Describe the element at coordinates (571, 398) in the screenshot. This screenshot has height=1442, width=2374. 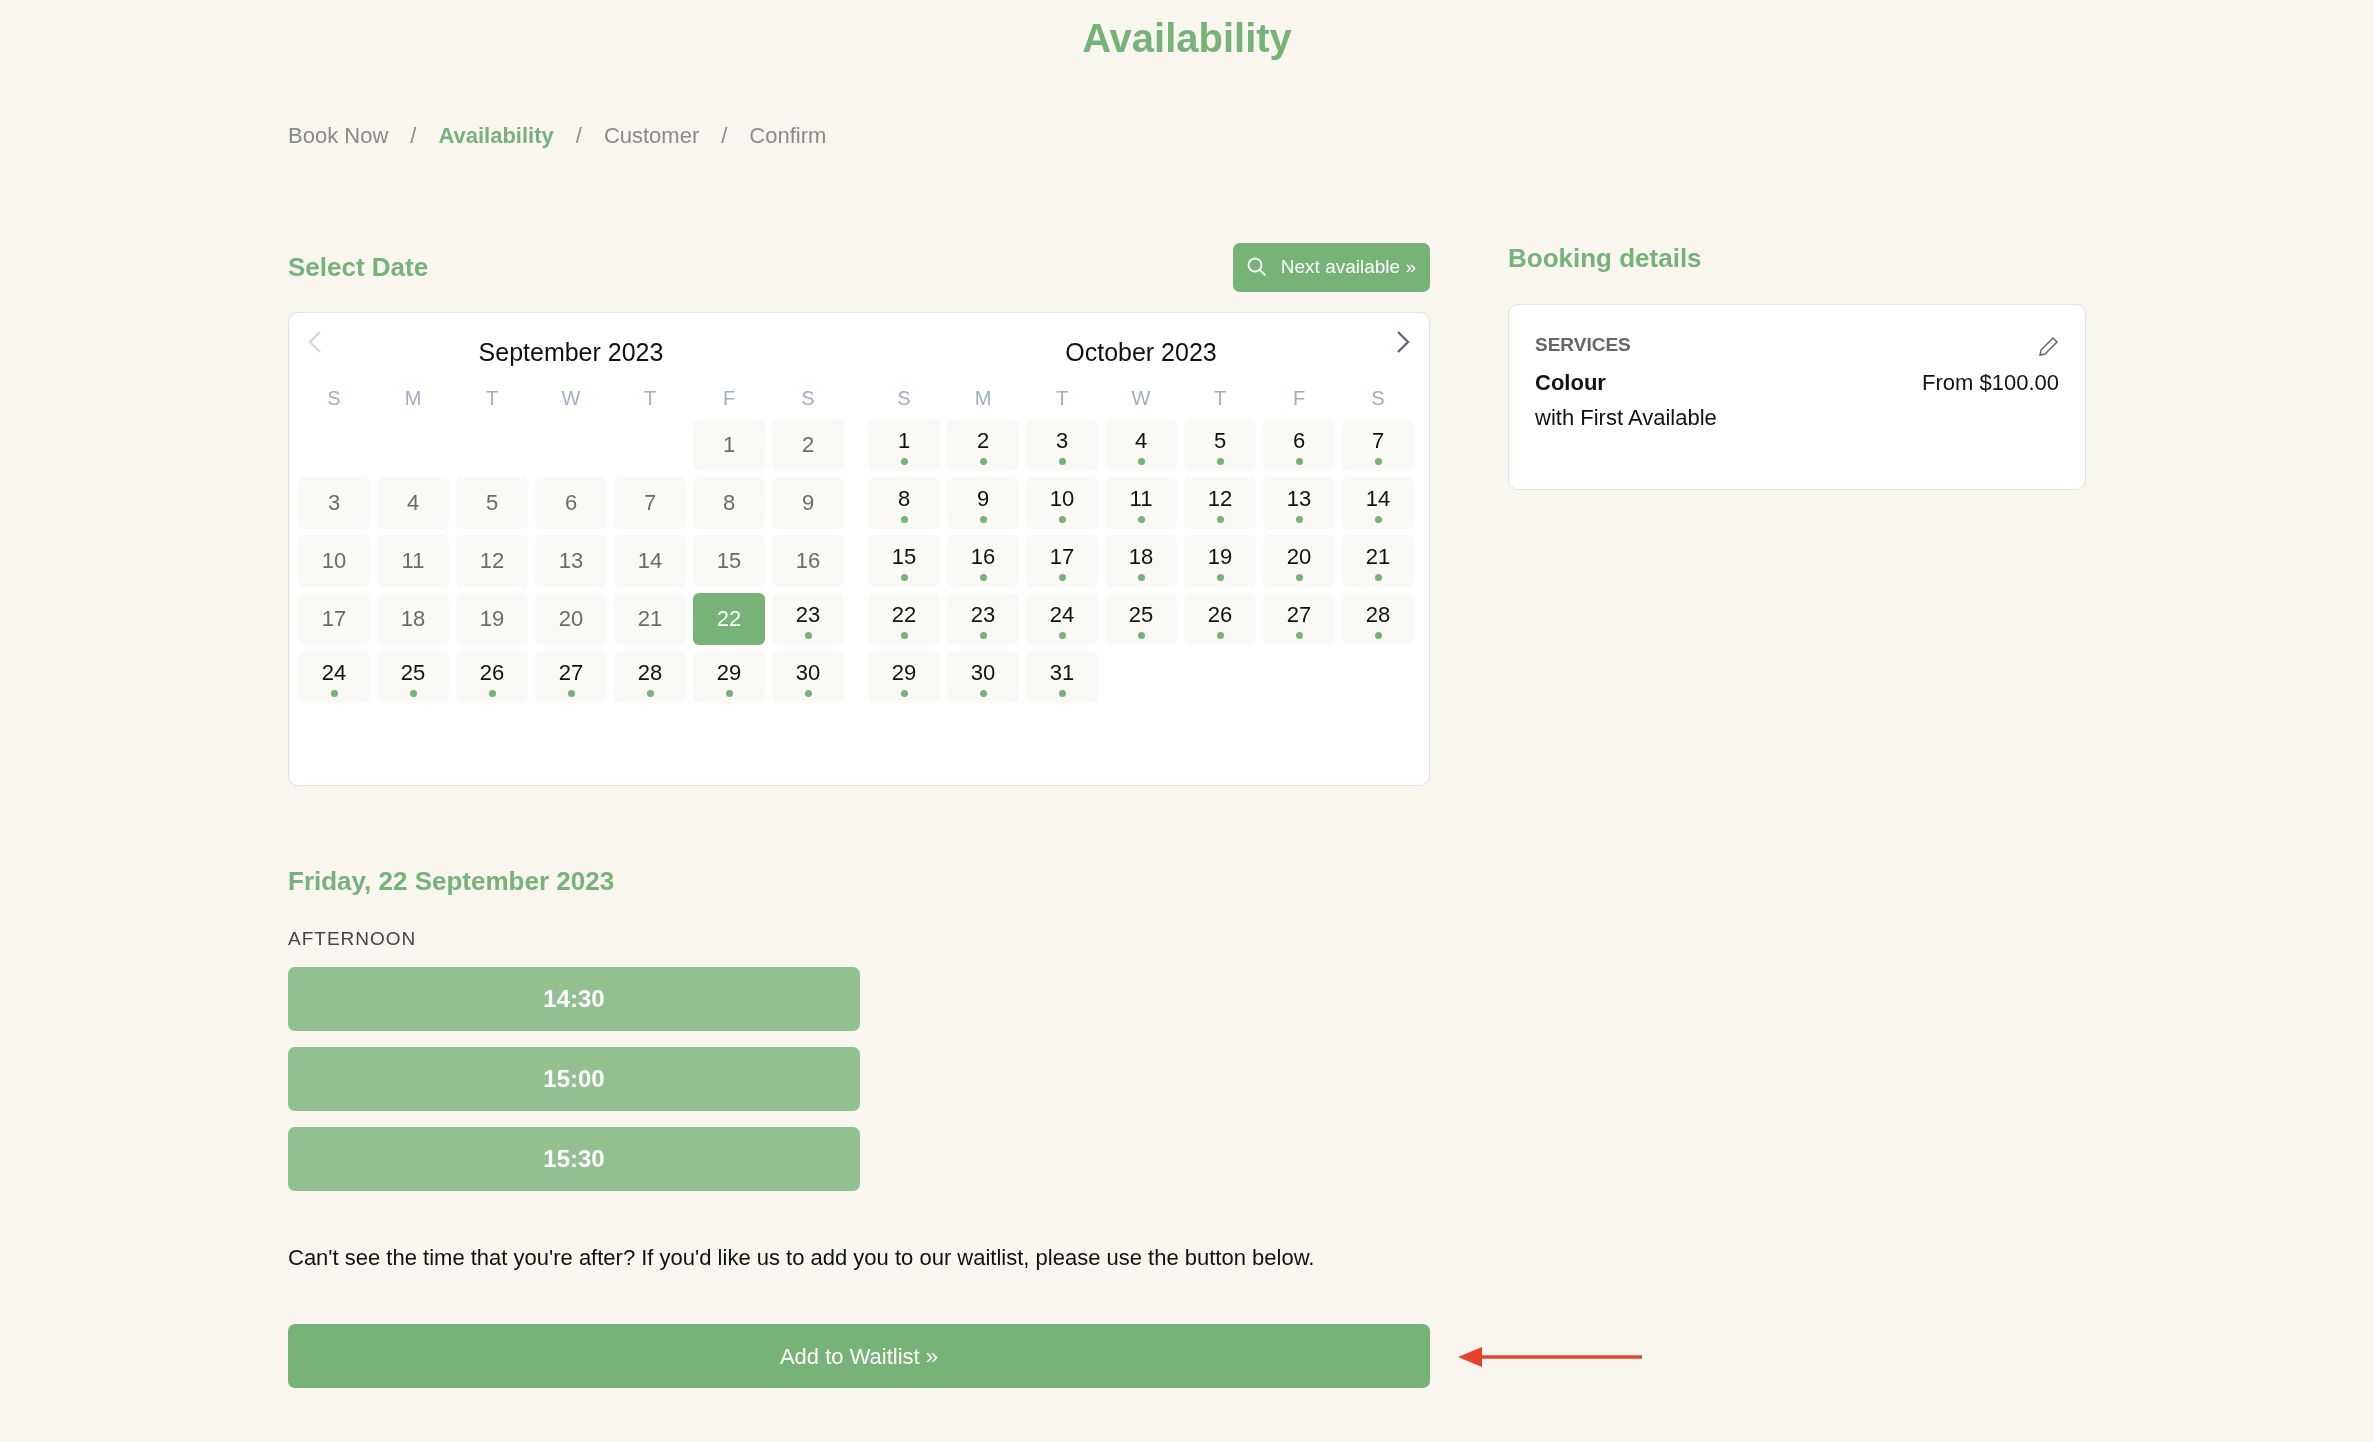
I see `weekday-label: W` at that location.